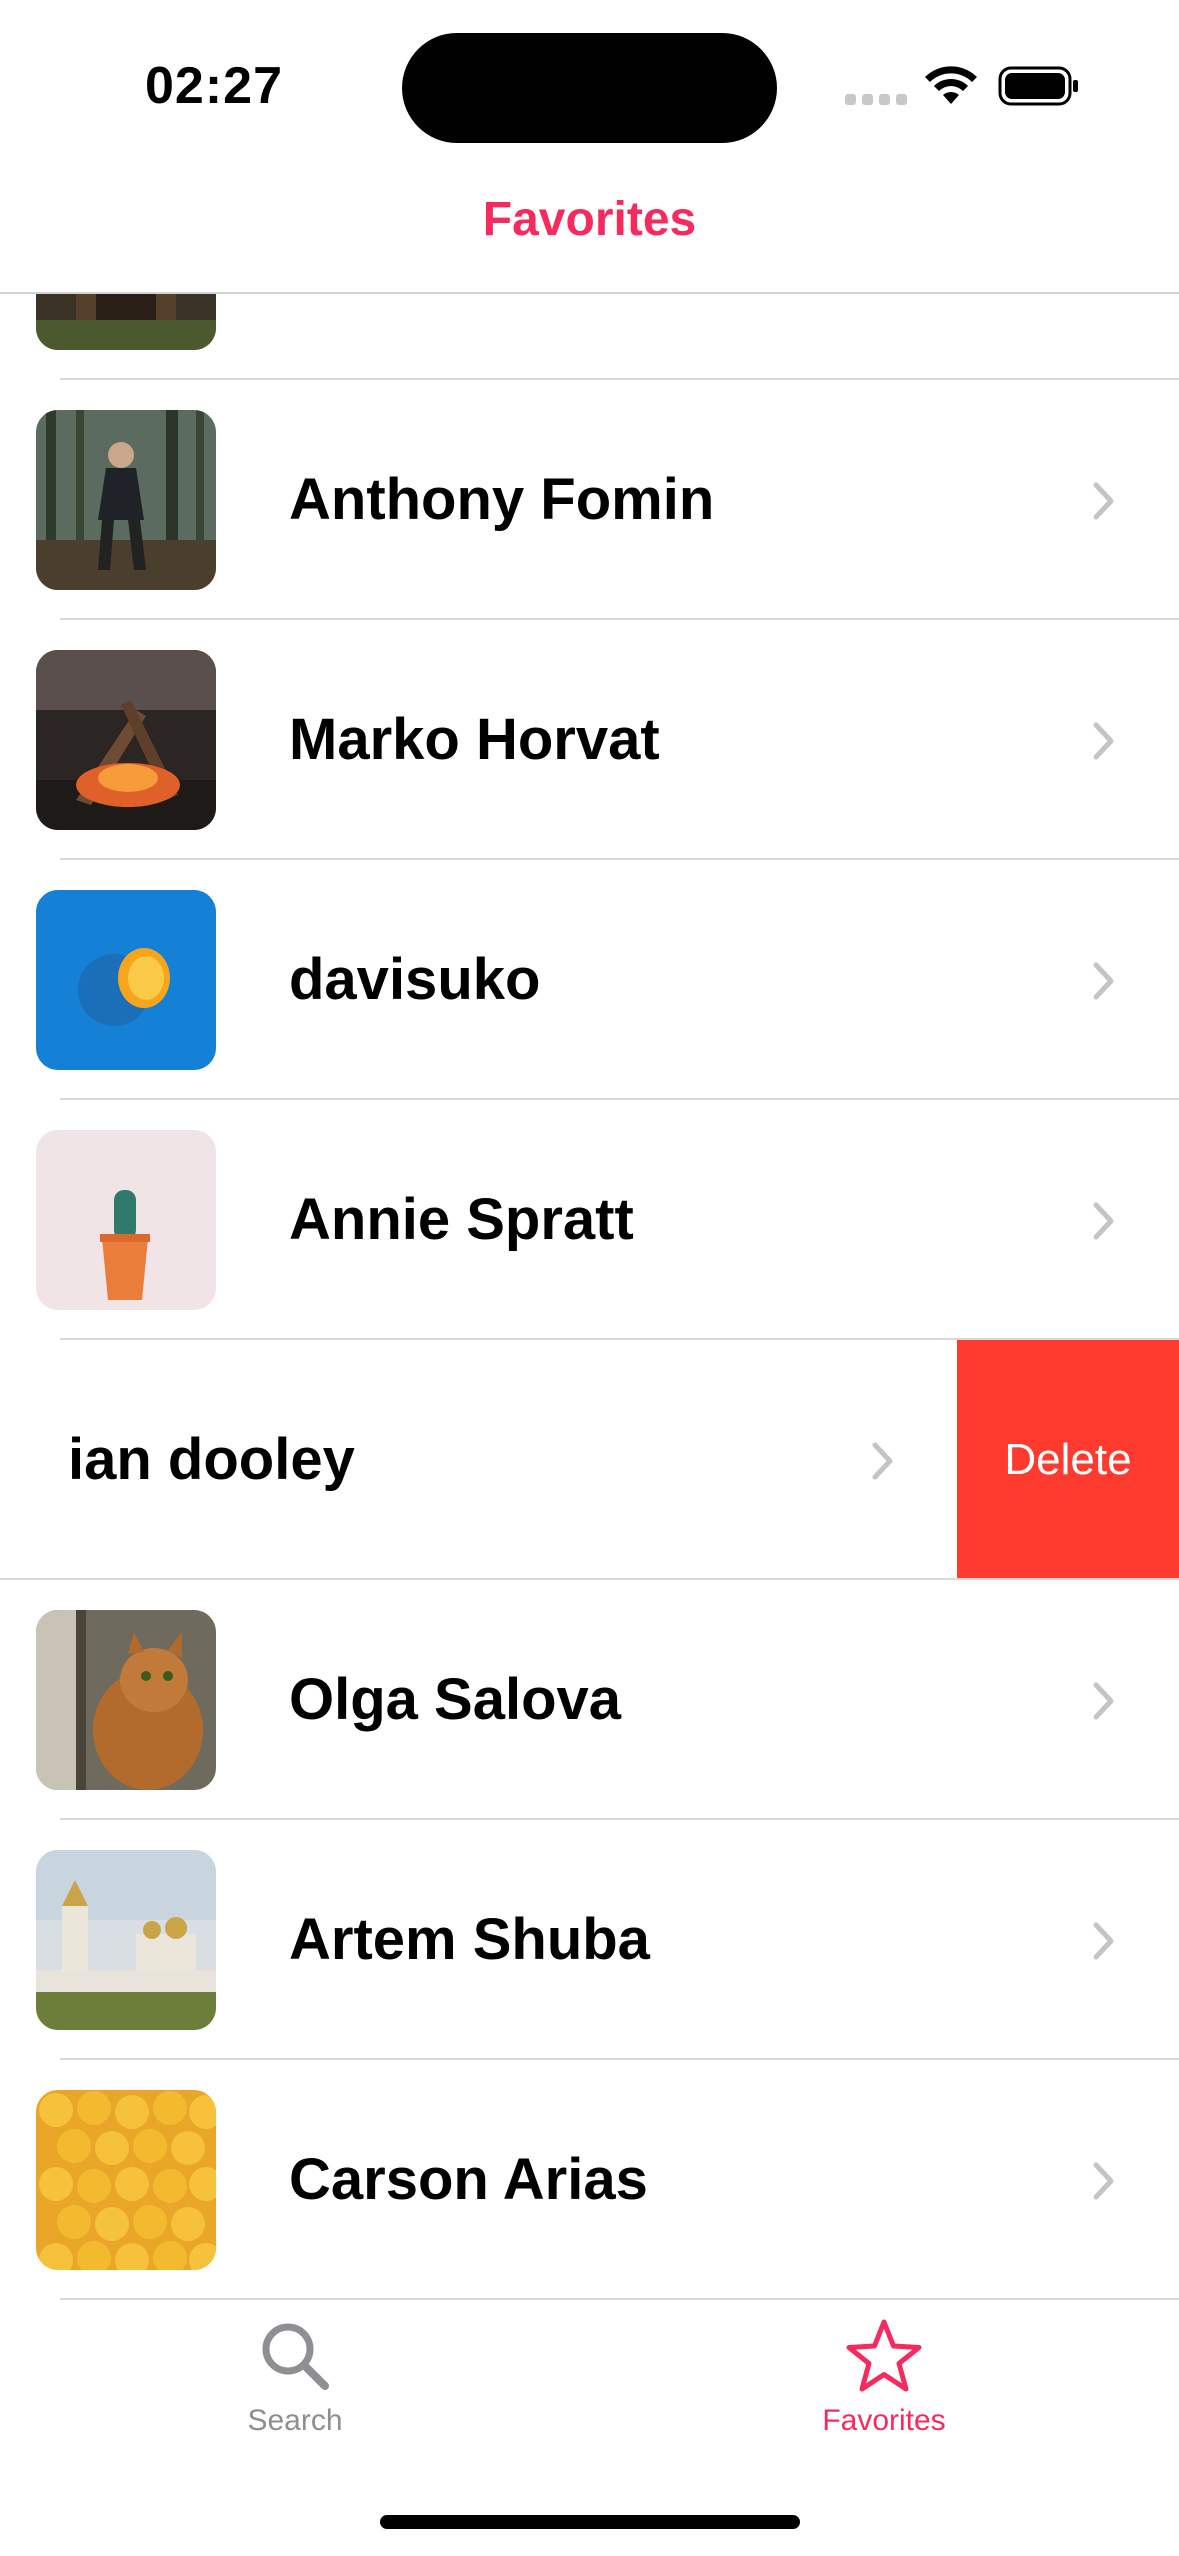 The width and height of the screenshot is (1179, 2556). I want to click on photographer-name: Olga Salova, so click(455, 1699).